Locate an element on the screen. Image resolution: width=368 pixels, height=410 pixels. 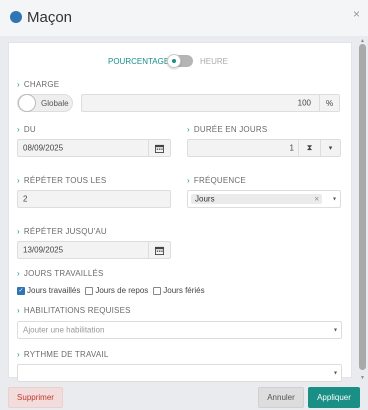
checkbox-jours-repos: Jours de repos is located at coordinates (116, 290).